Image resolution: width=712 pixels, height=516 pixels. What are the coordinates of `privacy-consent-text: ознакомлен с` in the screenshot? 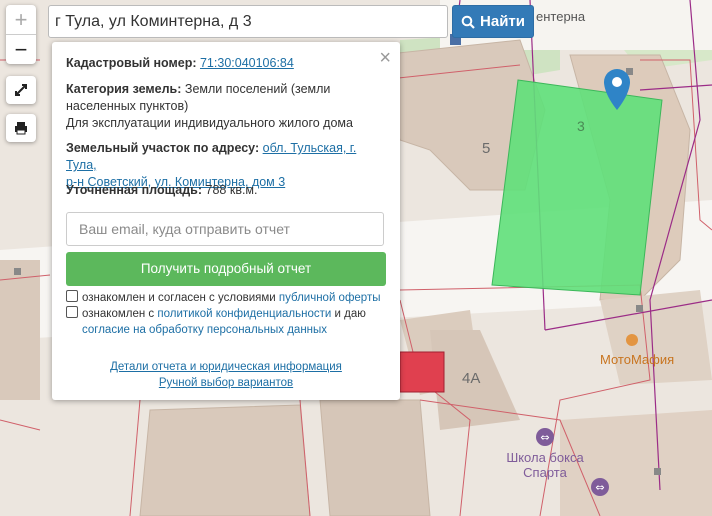 It's located at (118, 314).